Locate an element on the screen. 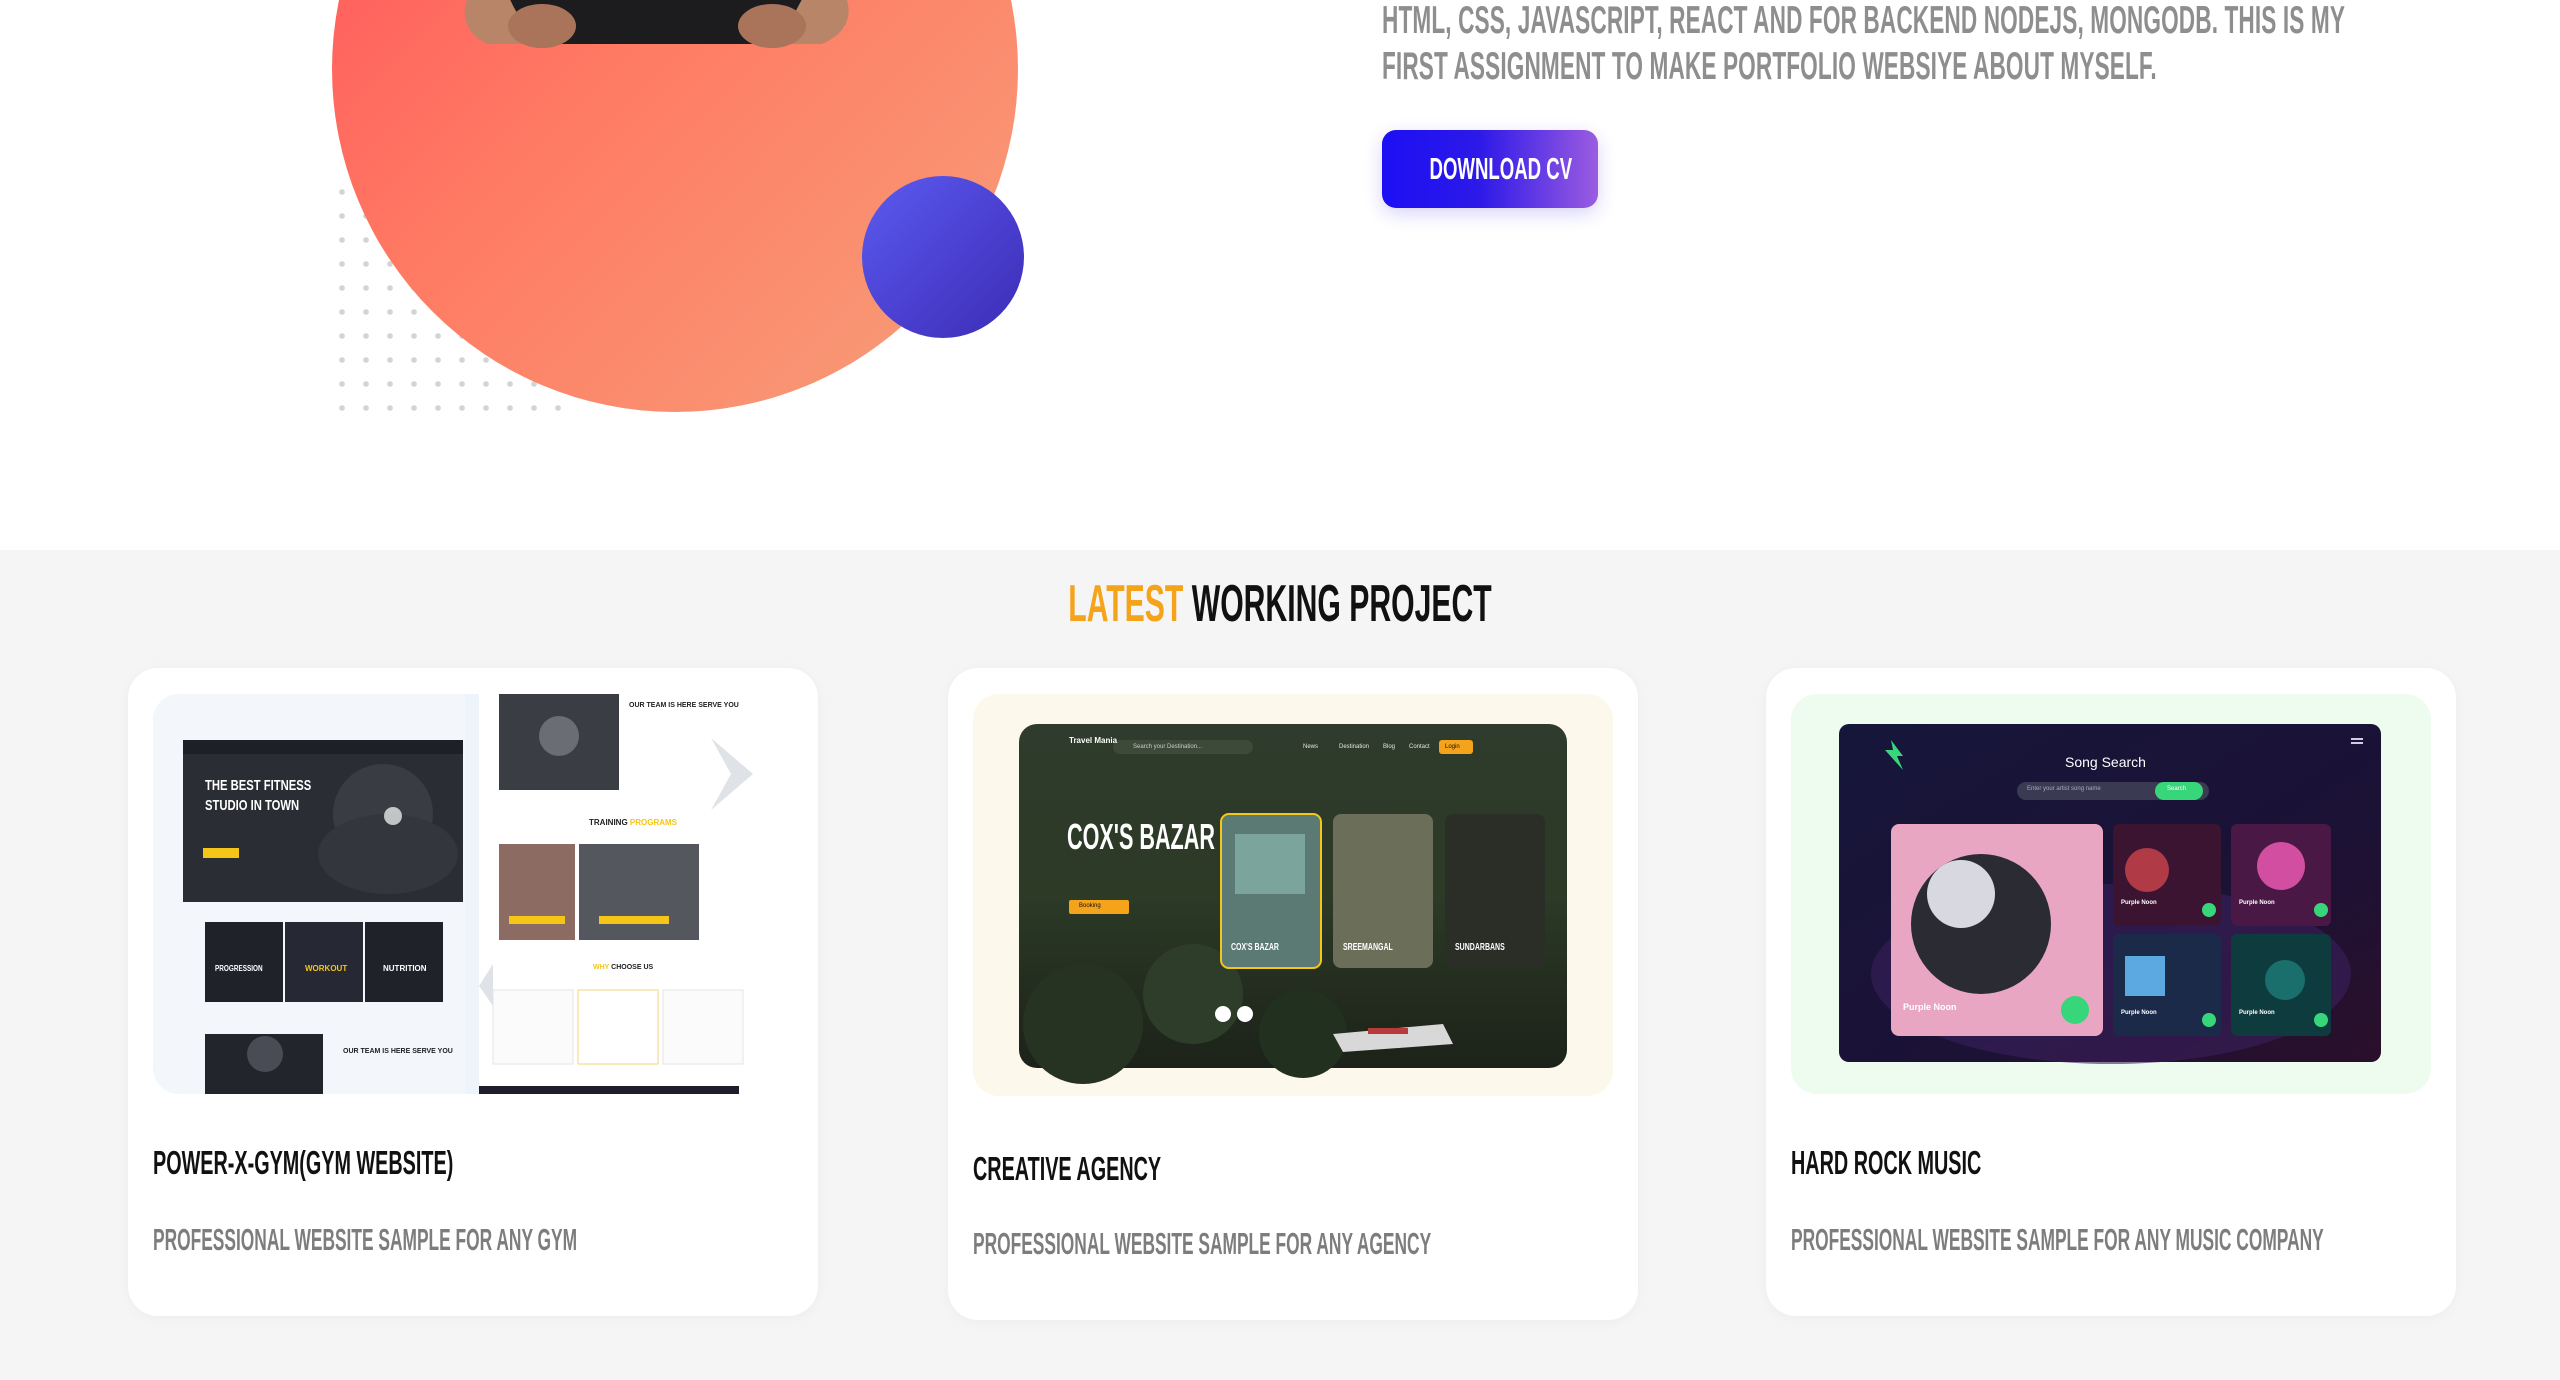 The width and height of the screenshot is (2560, 1380). project-name: HARD ROCK MUSIC is located at coordinates (1949, 1163).